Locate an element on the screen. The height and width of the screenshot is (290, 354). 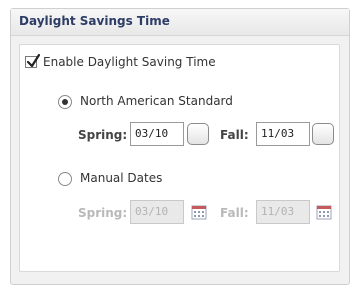
radio-selected-dot is located at coordinates (65, 102).